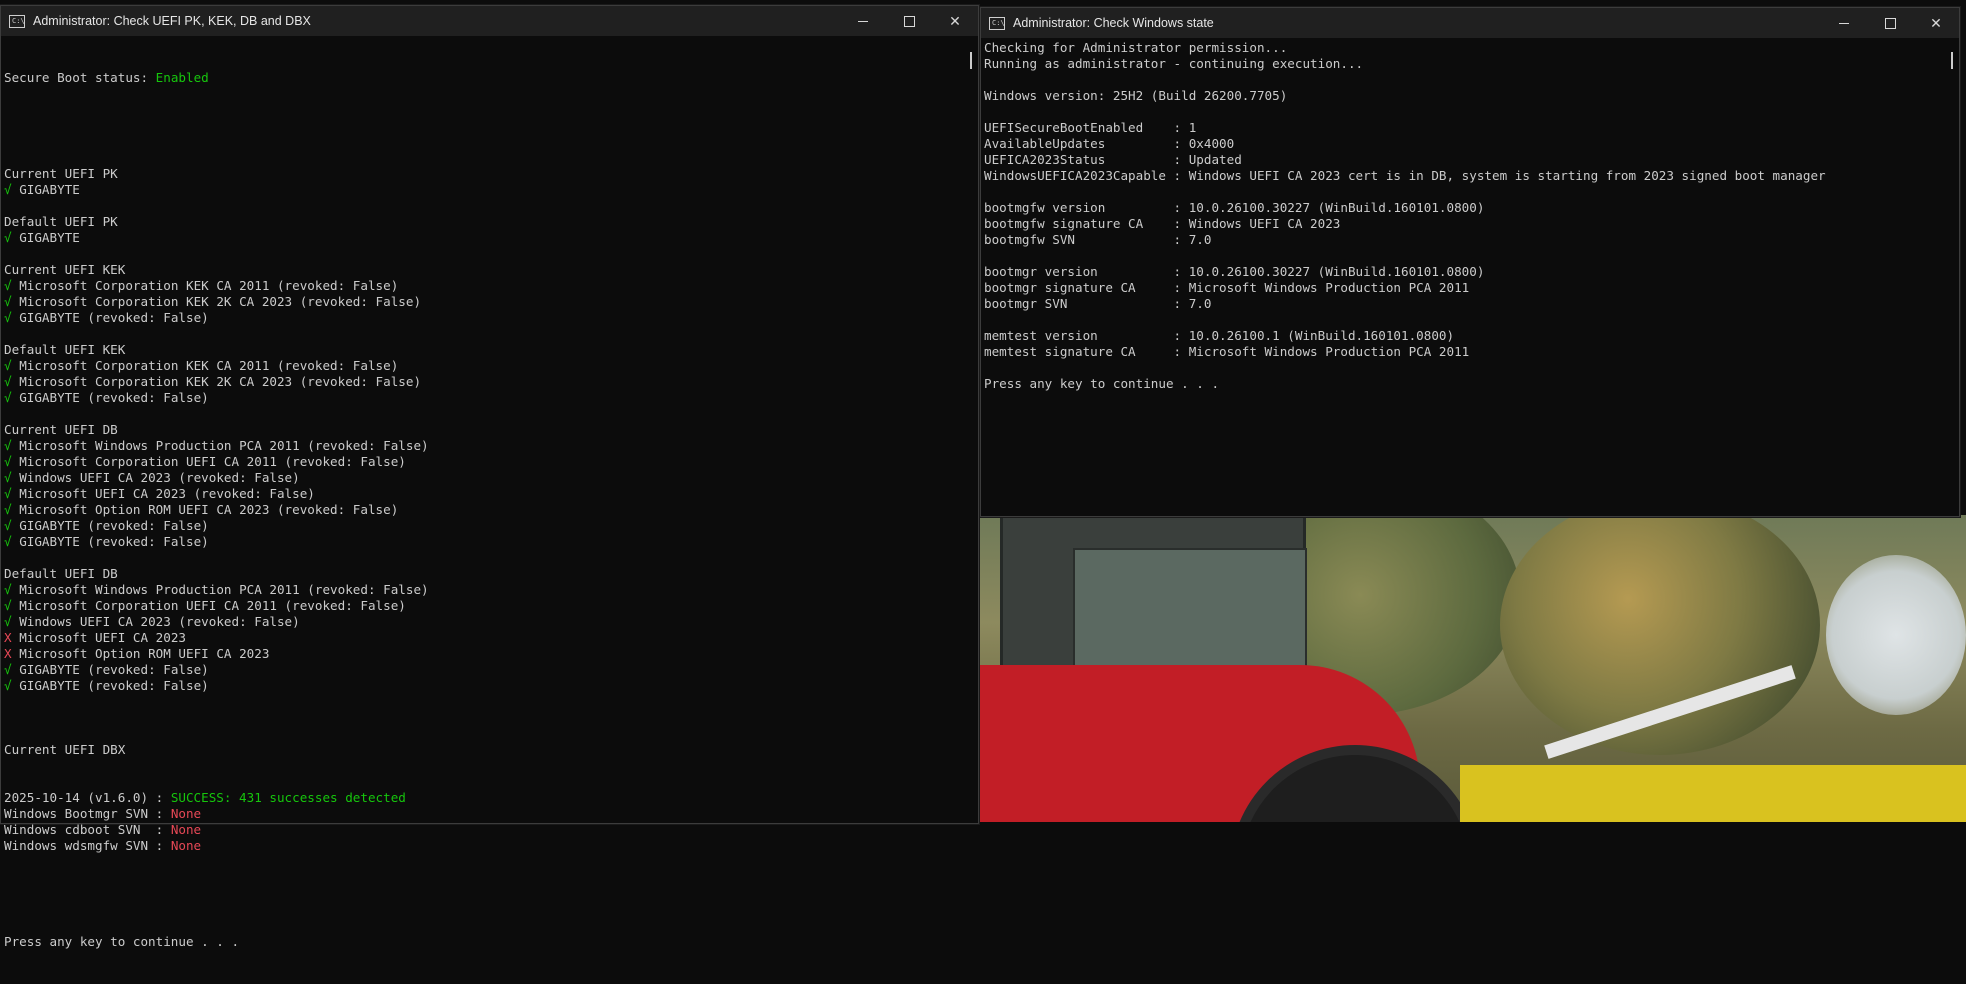 This screenshot has width=1966, height=984. Describe the element at coordinates (61, 429) in the screenshot. I see `section-header: Current UEFI DB` at that location.